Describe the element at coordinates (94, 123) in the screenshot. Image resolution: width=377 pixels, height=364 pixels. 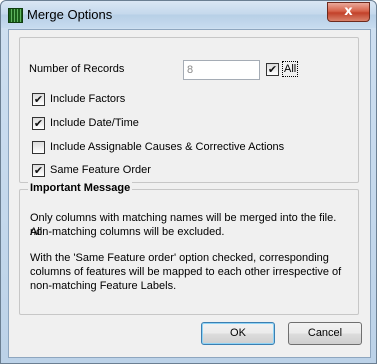
I see `include-datetime-label: Include Date/Time` at that location.